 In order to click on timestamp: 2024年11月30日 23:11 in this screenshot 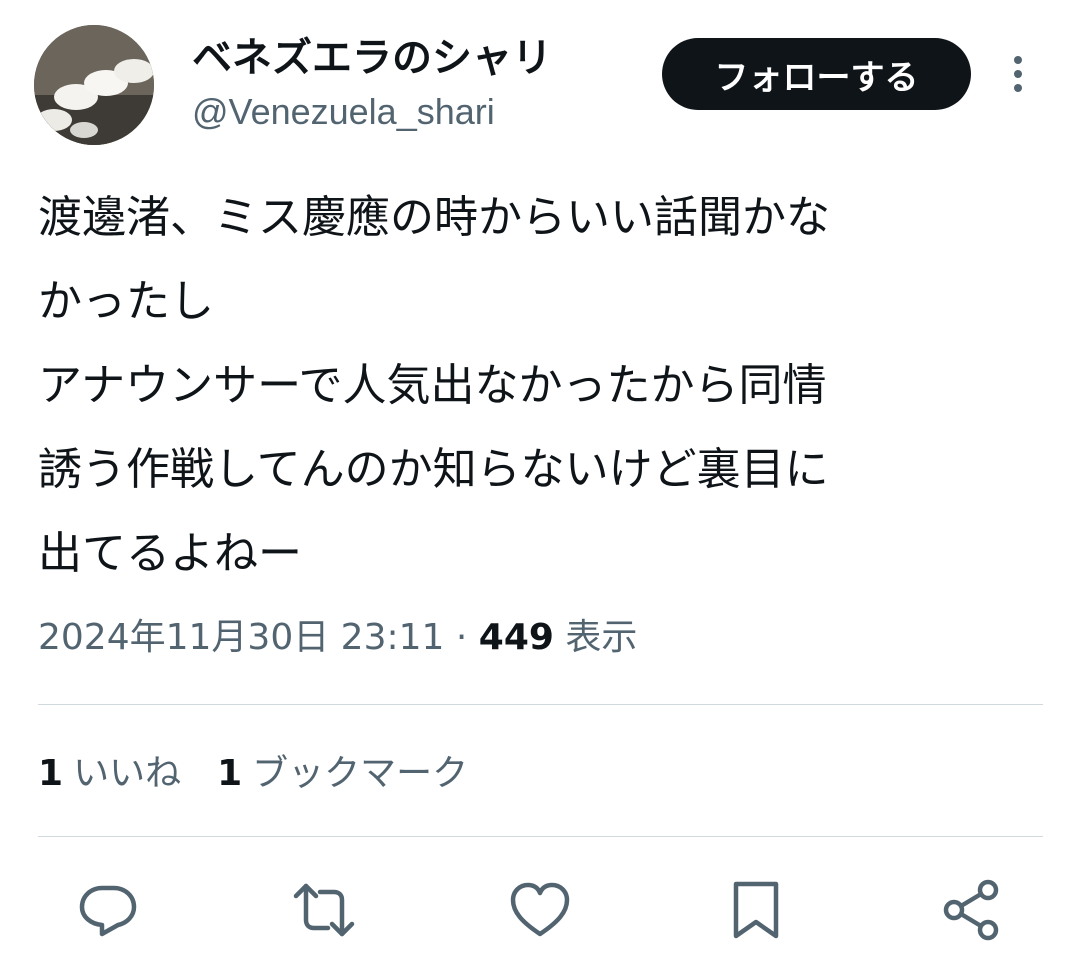, I will do `click(241, 637)`.